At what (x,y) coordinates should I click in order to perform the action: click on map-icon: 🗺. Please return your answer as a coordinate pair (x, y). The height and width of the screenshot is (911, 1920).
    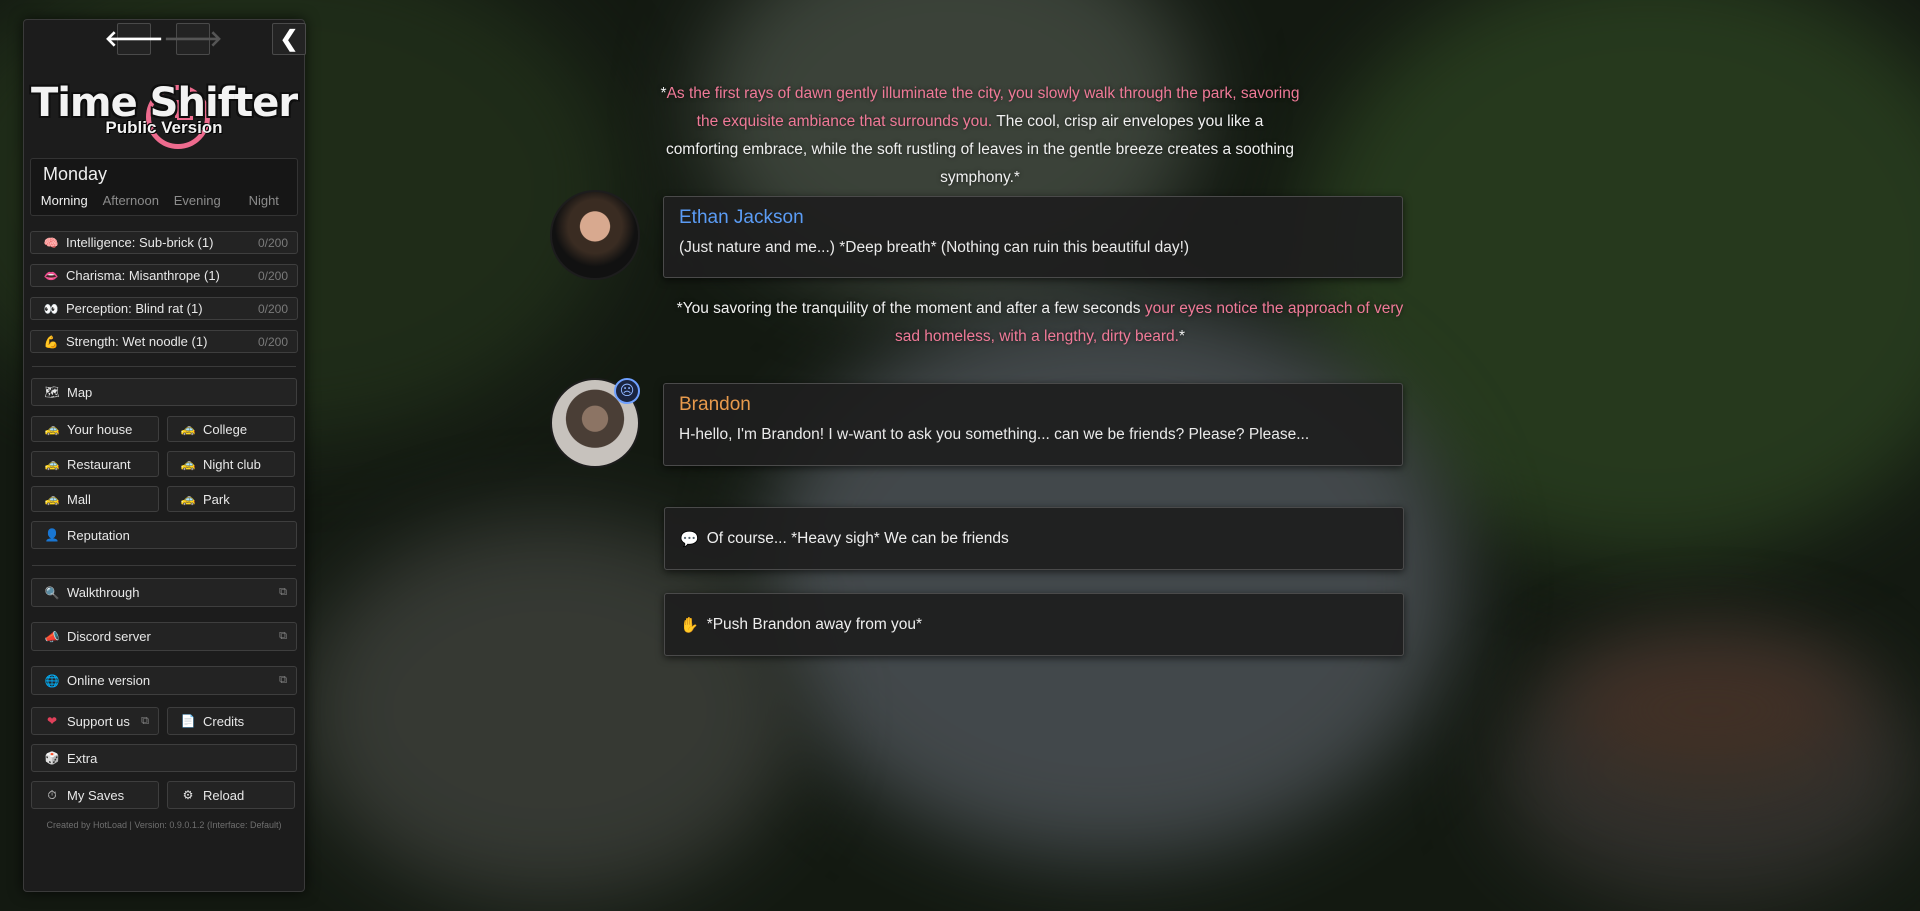
    Looking at the image, I should click on (52, 392).